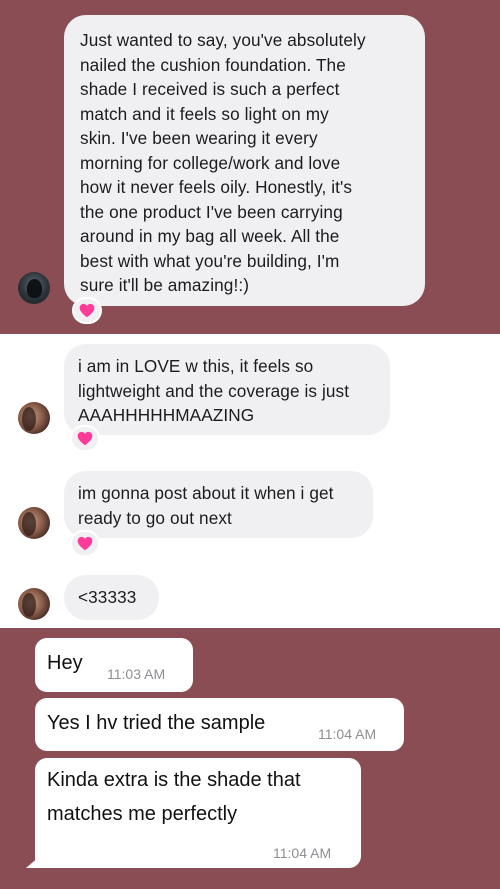 The width and height of the screenshot is (500, 889). I want to click on message-timestamp: 11:03 AM, so click(136, 674).